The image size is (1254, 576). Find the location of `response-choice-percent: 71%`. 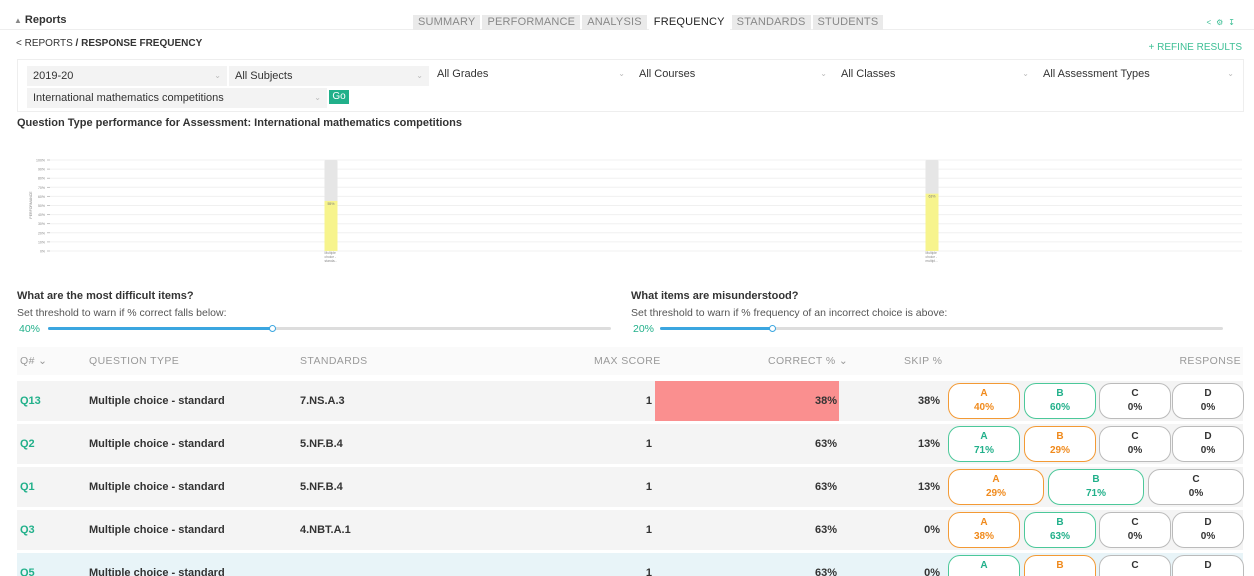

response-choice-percent: 71% is located at coordinates (1095, 493).